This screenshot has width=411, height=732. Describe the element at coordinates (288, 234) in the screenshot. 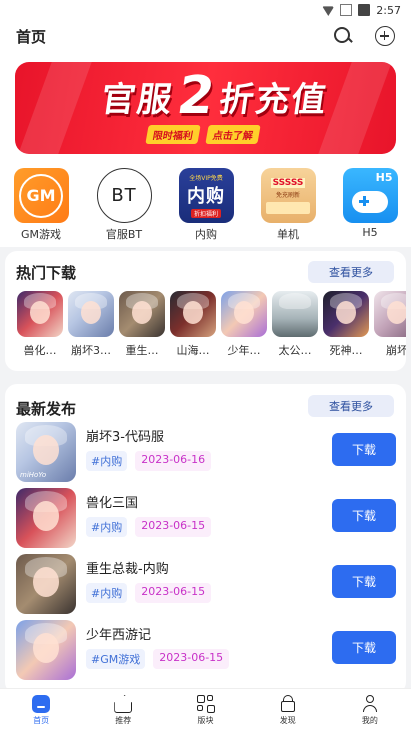

I see `category-label: 单机` at that location.